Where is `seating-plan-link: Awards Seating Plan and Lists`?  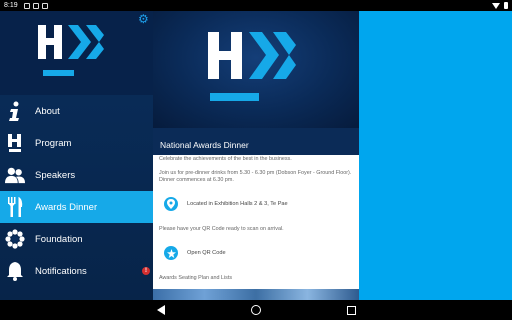
seating-plan-link: Awards Seating Plan and Lists is located at coordinates (256, 278).